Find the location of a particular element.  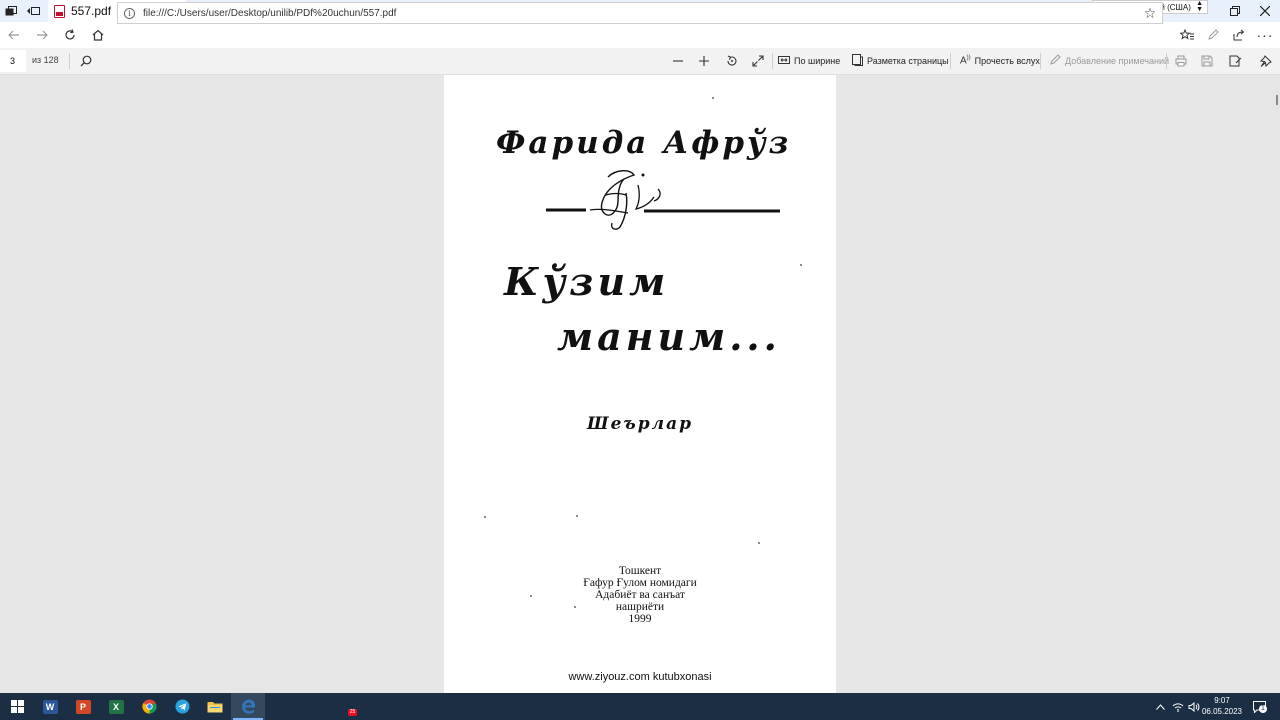

pdf-file-icon is located at coordinates (59, 11).